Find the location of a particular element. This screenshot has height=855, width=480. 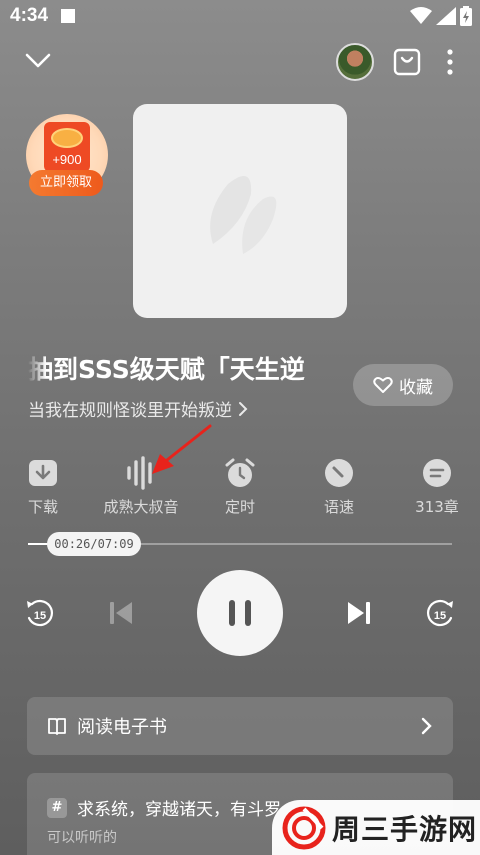

battery-icon is located at coordinates (466, 16).